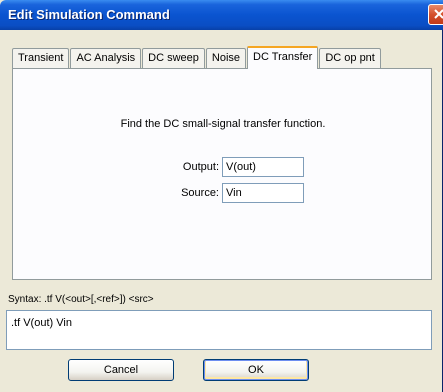 The image size is (443, 392). What do you see at coordinates (41, 58) in the screenshot?
I see `tab-transient: Transient` at bounding box center [41, 58].